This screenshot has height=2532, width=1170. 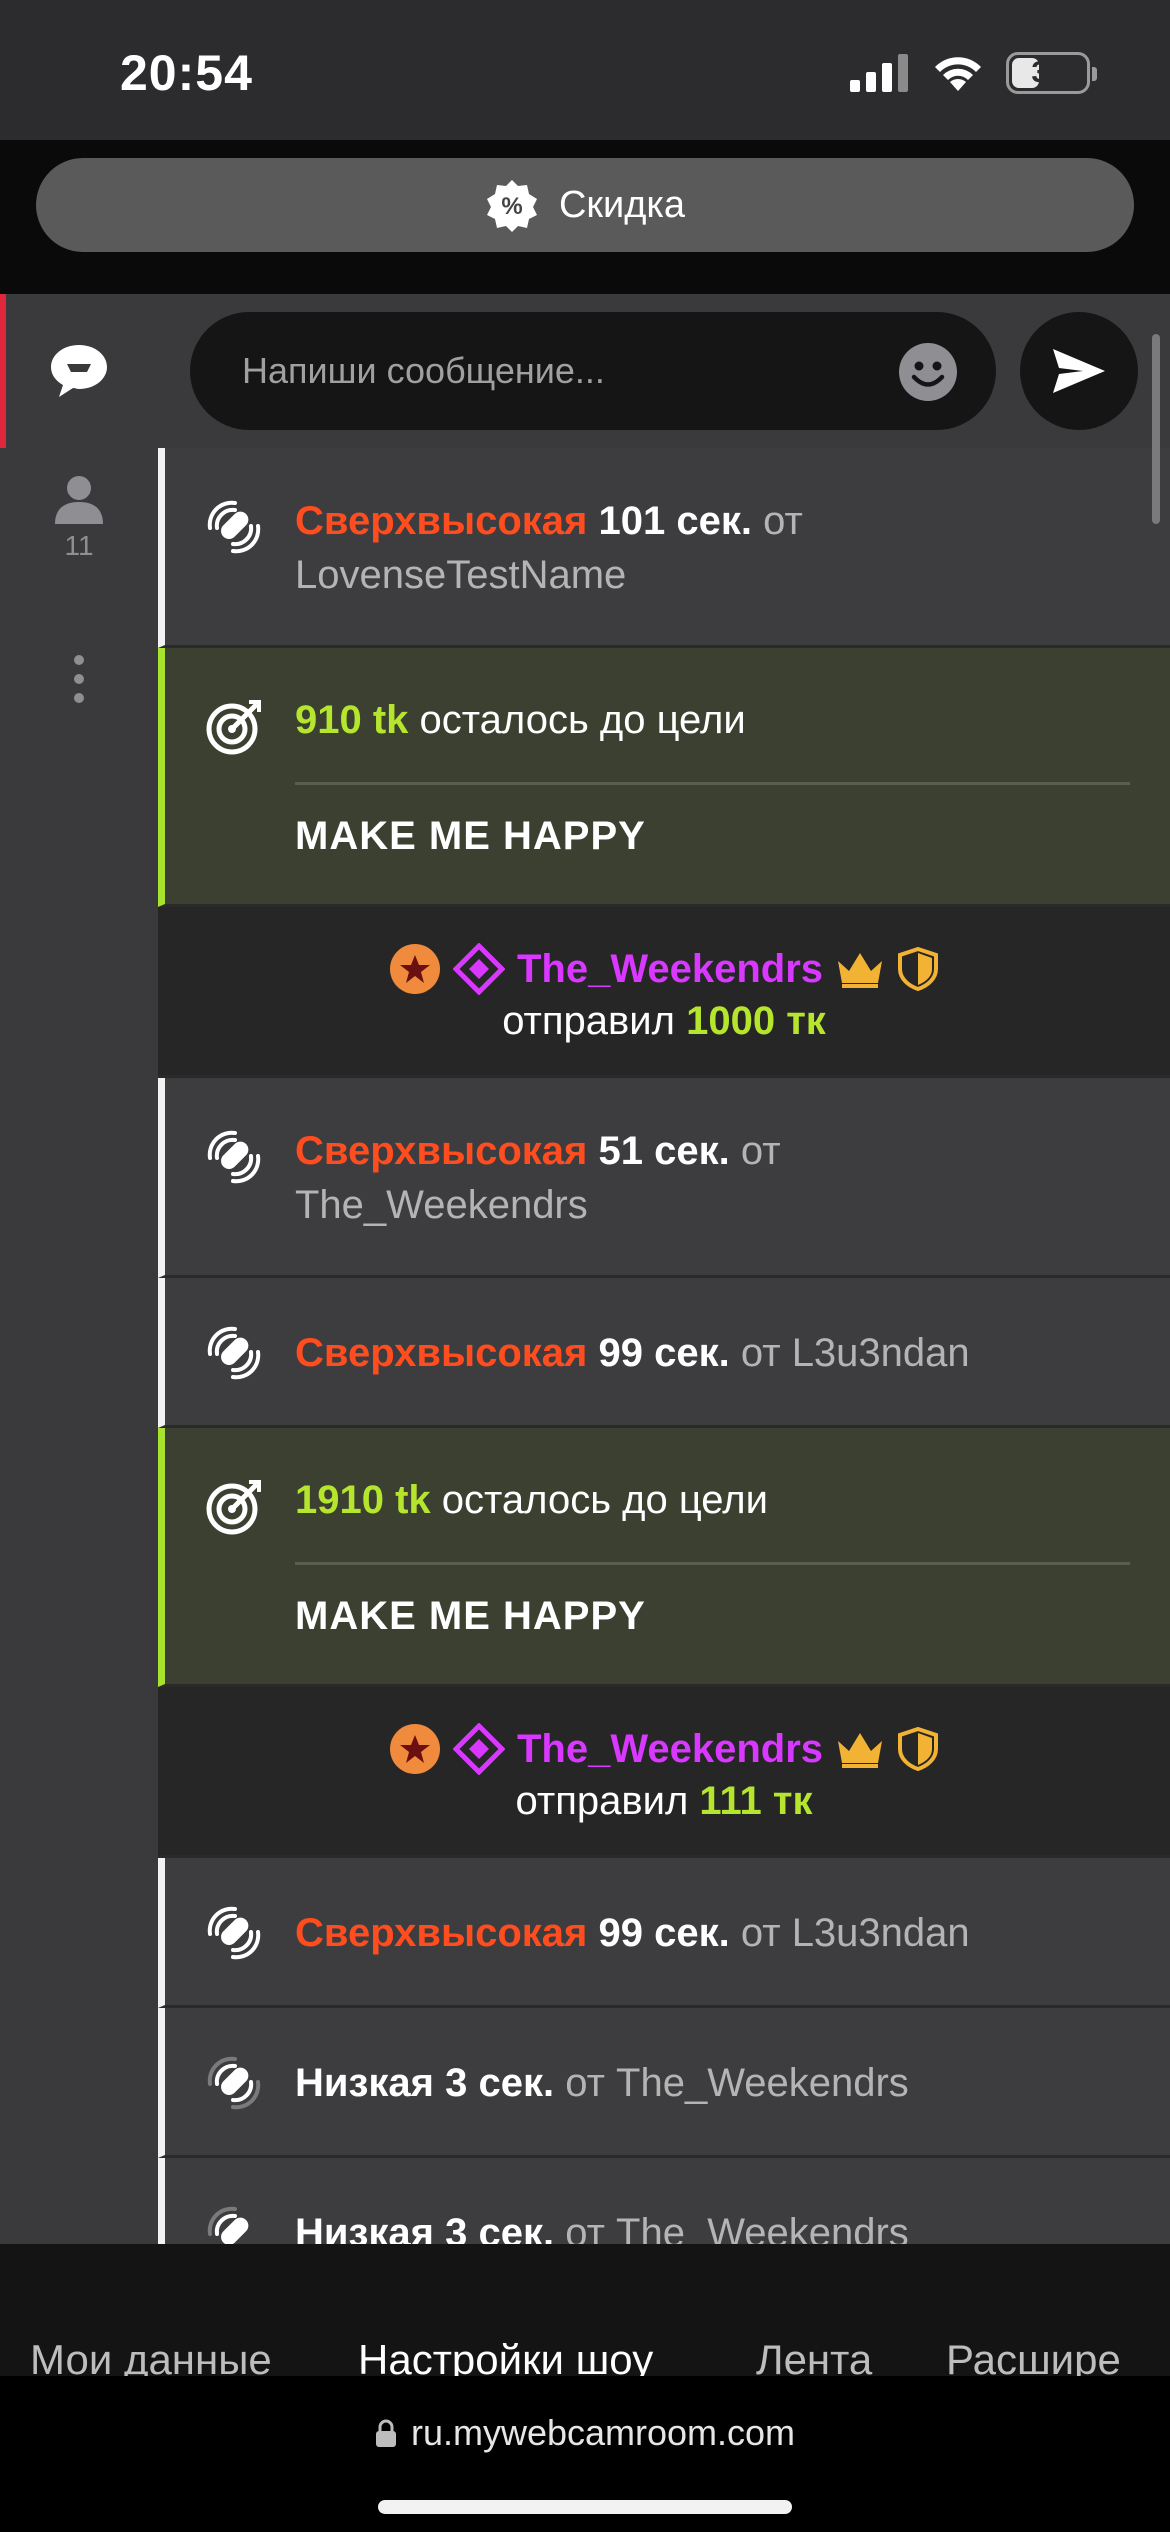 What do you see at coordinates (352, 720) in the screenshot?
I see `goal-amount: 910 tk` at bounding box center [352, 720].